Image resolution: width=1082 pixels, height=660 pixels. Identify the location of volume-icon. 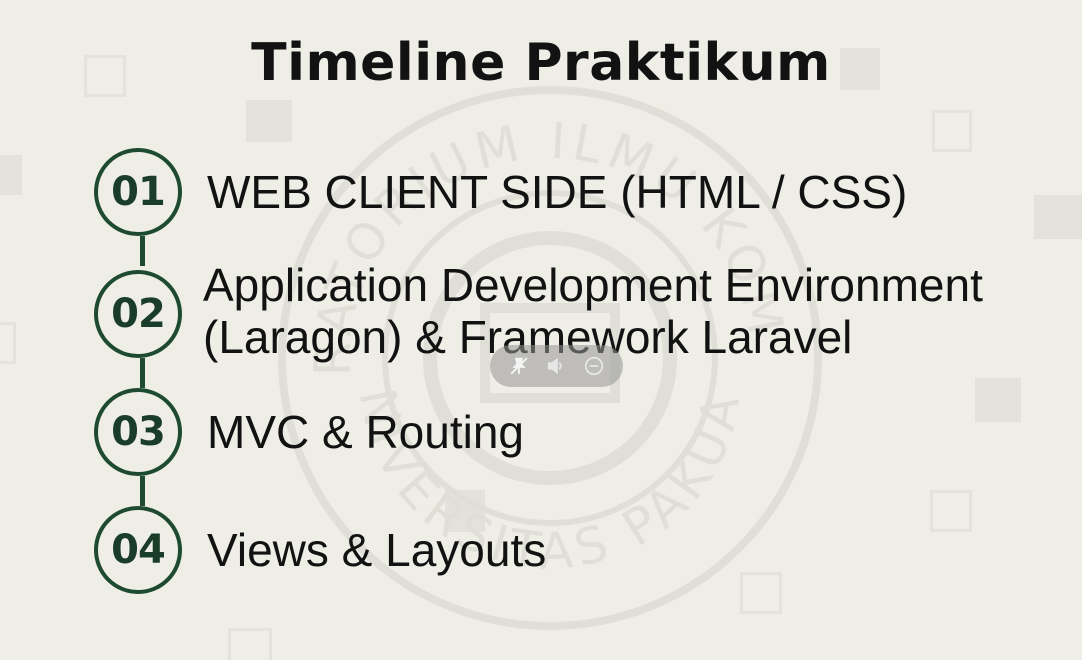
(556, 366).